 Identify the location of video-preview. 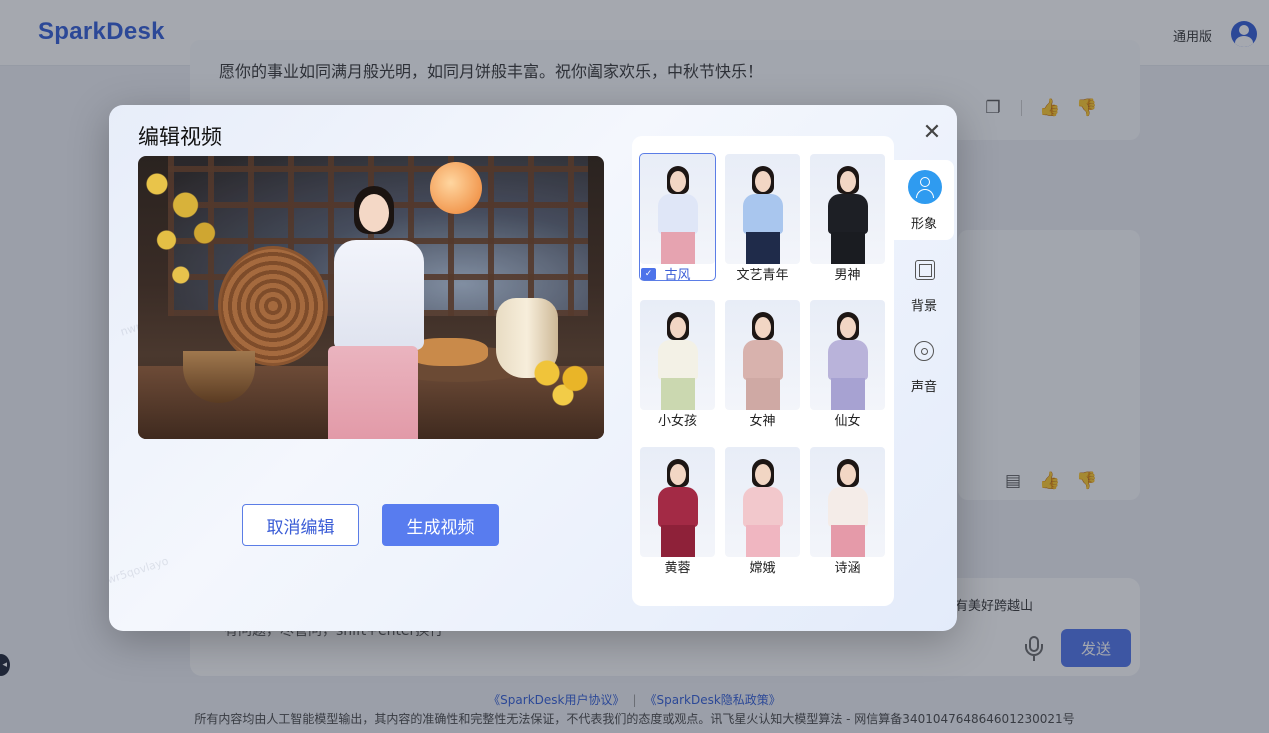
(371, 297).